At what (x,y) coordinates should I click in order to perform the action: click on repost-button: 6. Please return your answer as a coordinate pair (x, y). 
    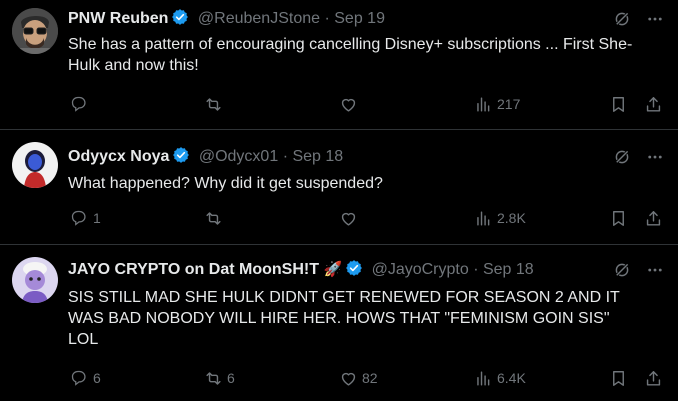
    Looking at the image, I should click on (219, 378).